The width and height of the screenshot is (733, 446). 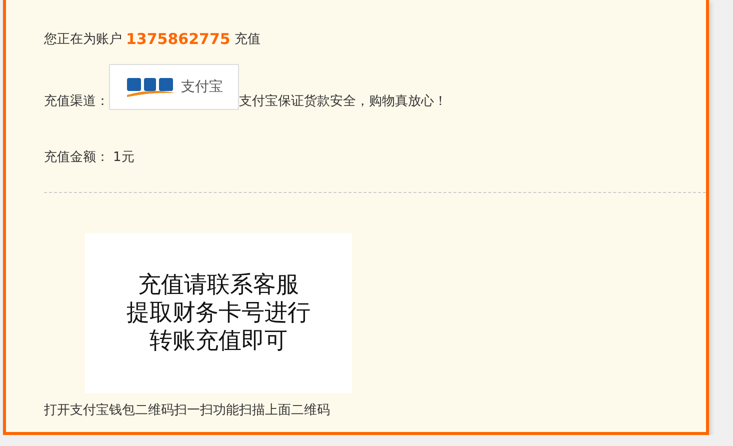 What do you see at coordinates (202, 87) in the screenshot?
I see `logo-text: 支付宝` at bounding box center [202, 87].